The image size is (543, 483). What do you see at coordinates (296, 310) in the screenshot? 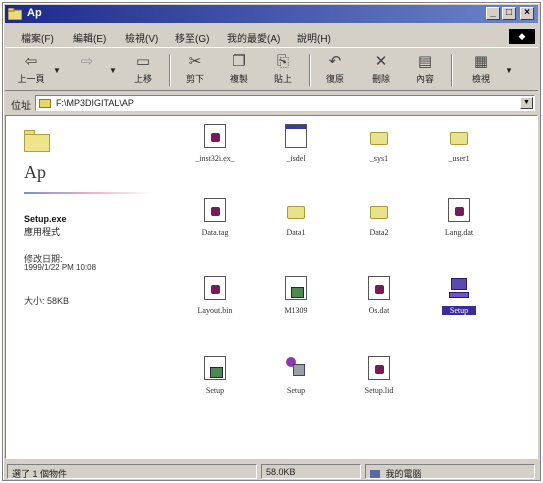
I see `file-label: M1309` at bounding box center [296, 310].